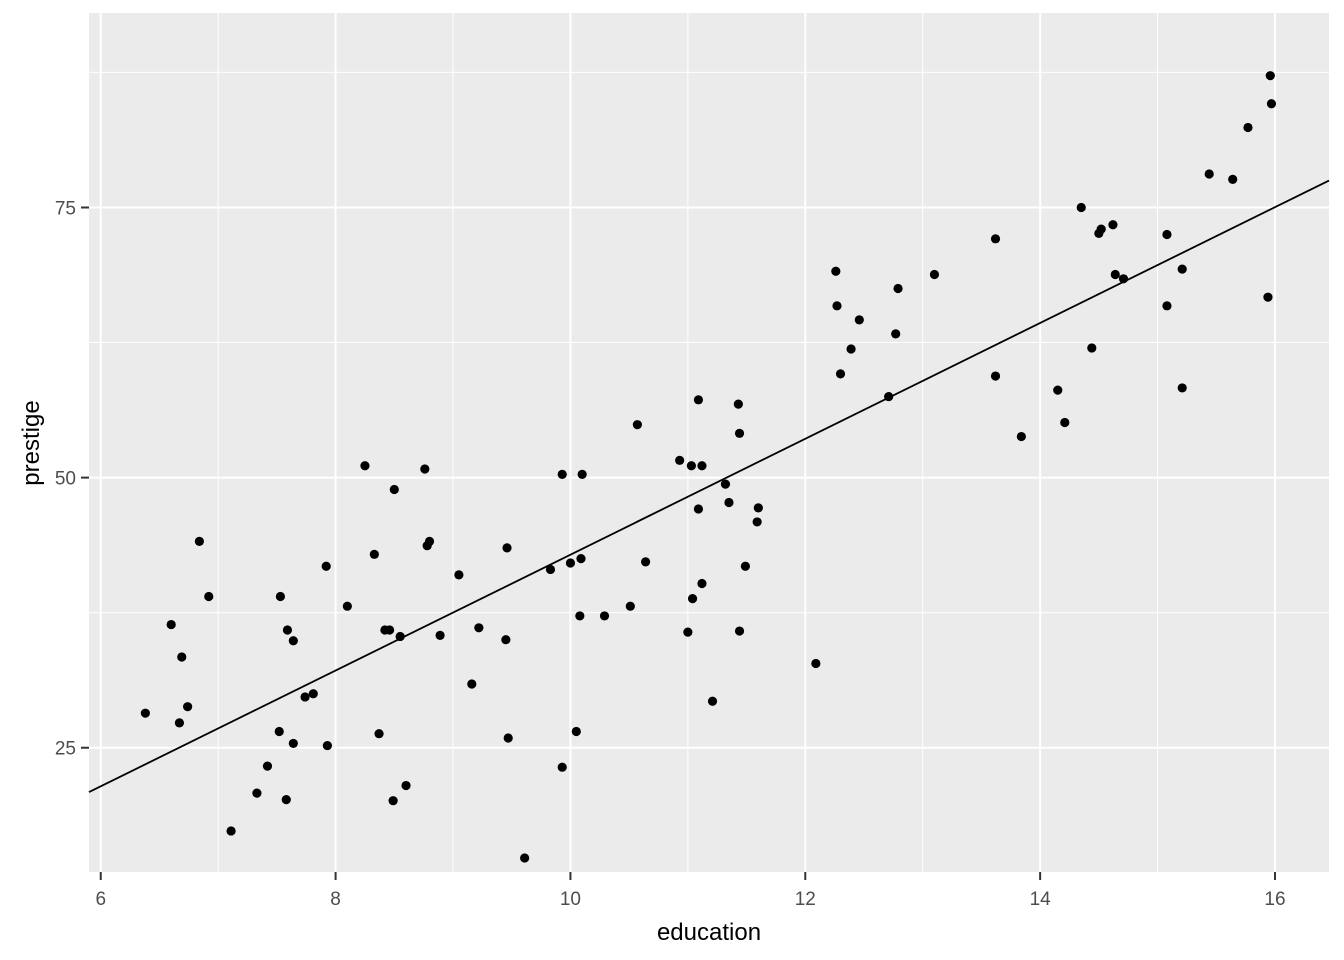 Image resolution: width=1344 pixels, height=960 pixels. I want to click on x-axis: 6 8 10 12 14 16, so click(690, 891).